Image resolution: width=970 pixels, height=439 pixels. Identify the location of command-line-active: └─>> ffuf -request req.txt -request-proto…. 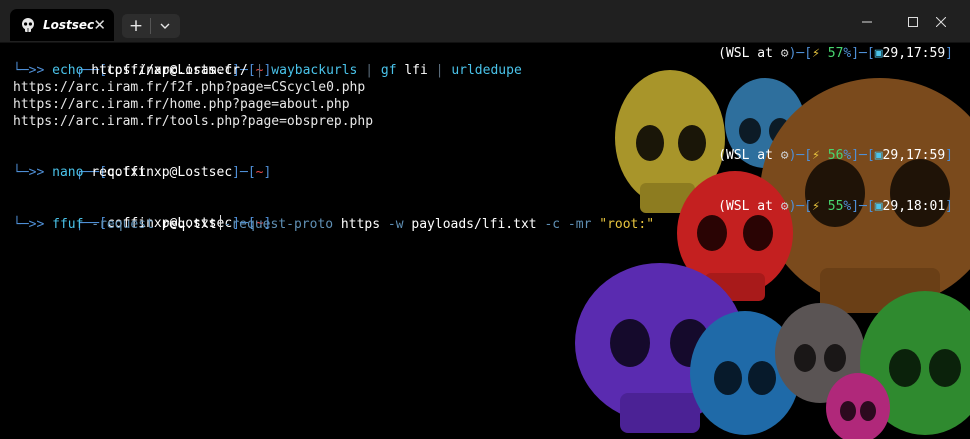
(488, 223).